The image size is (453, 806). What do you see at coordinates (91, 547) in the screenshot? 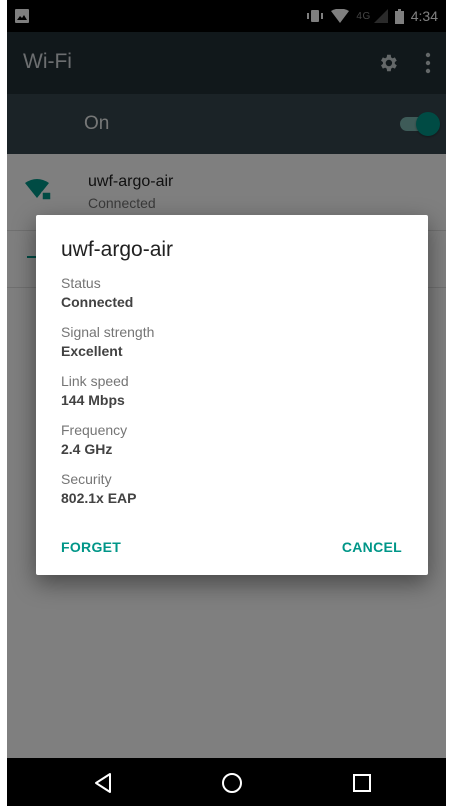
I see `forget-button: FORGET` at bounding box center [91, 547].